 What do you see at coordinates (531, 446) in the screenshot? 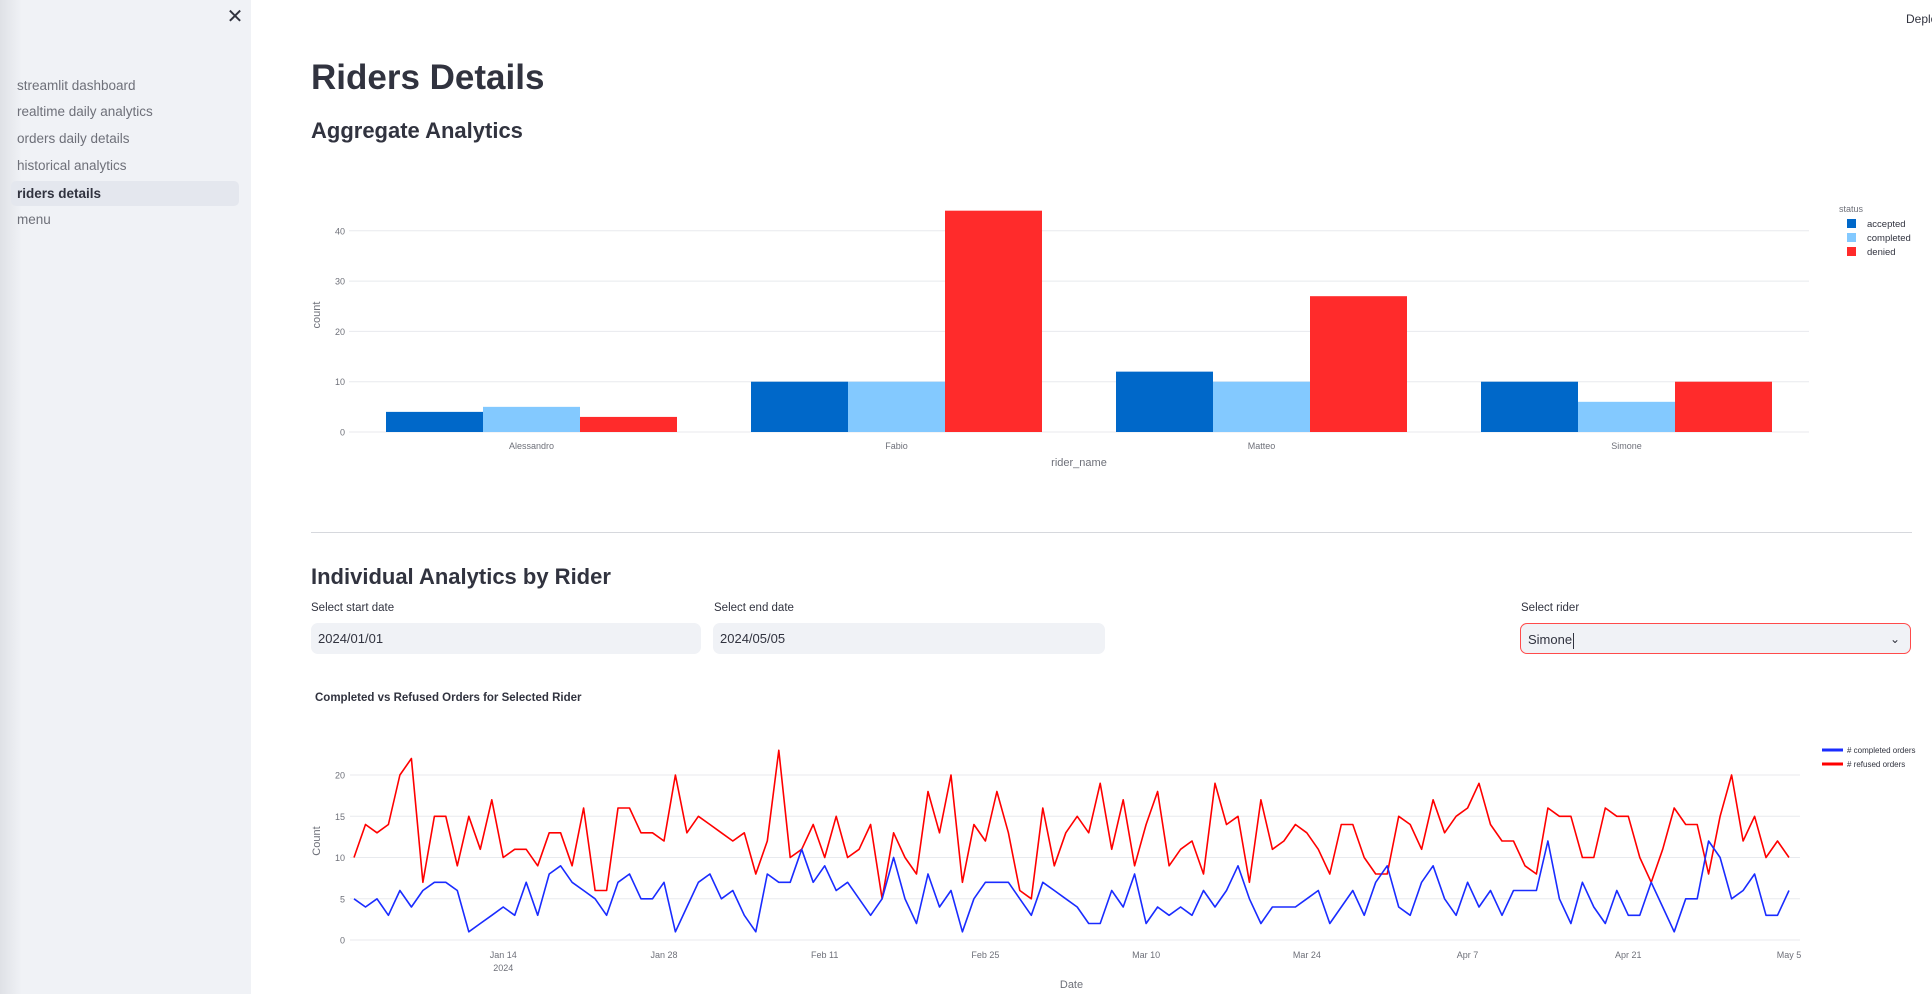
I see `x-tick-label: Alessandro` at bounding box center [531, 446].